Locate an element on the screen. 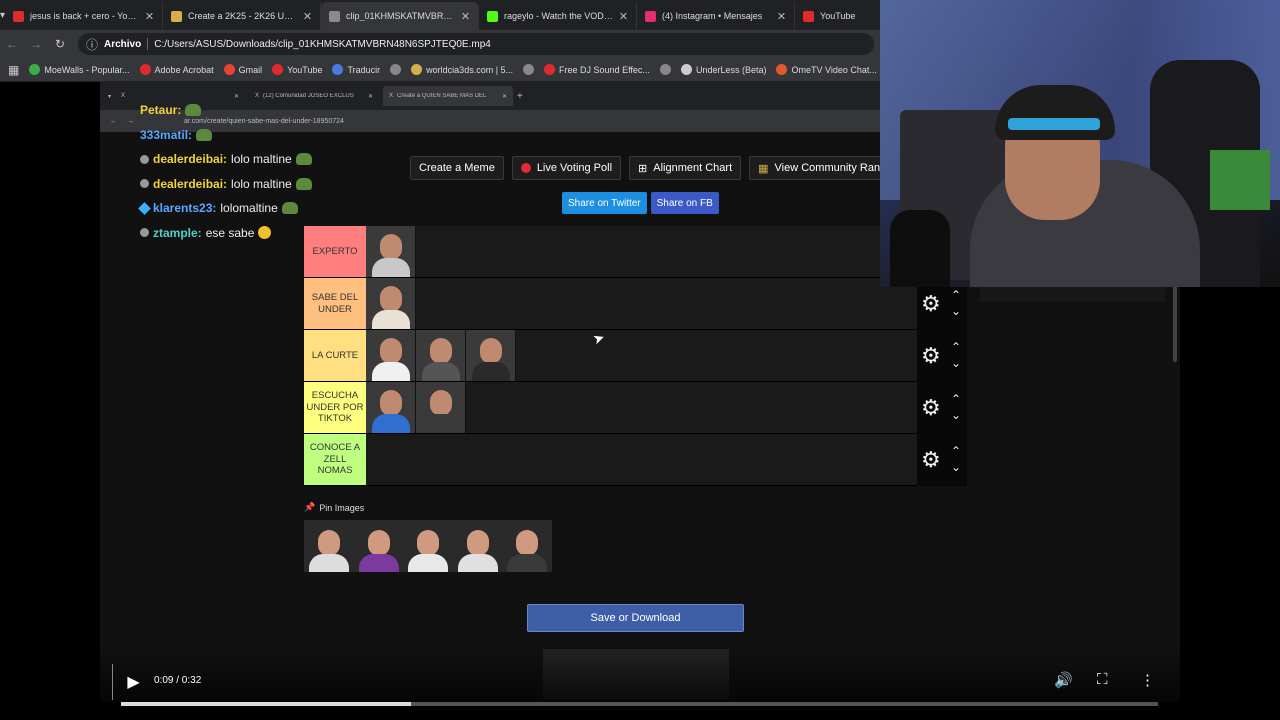 The height and width of the screenshot is (720, 1280). tab-title: jesus is back + cero - YouTube is located at coordinates (84, 16).